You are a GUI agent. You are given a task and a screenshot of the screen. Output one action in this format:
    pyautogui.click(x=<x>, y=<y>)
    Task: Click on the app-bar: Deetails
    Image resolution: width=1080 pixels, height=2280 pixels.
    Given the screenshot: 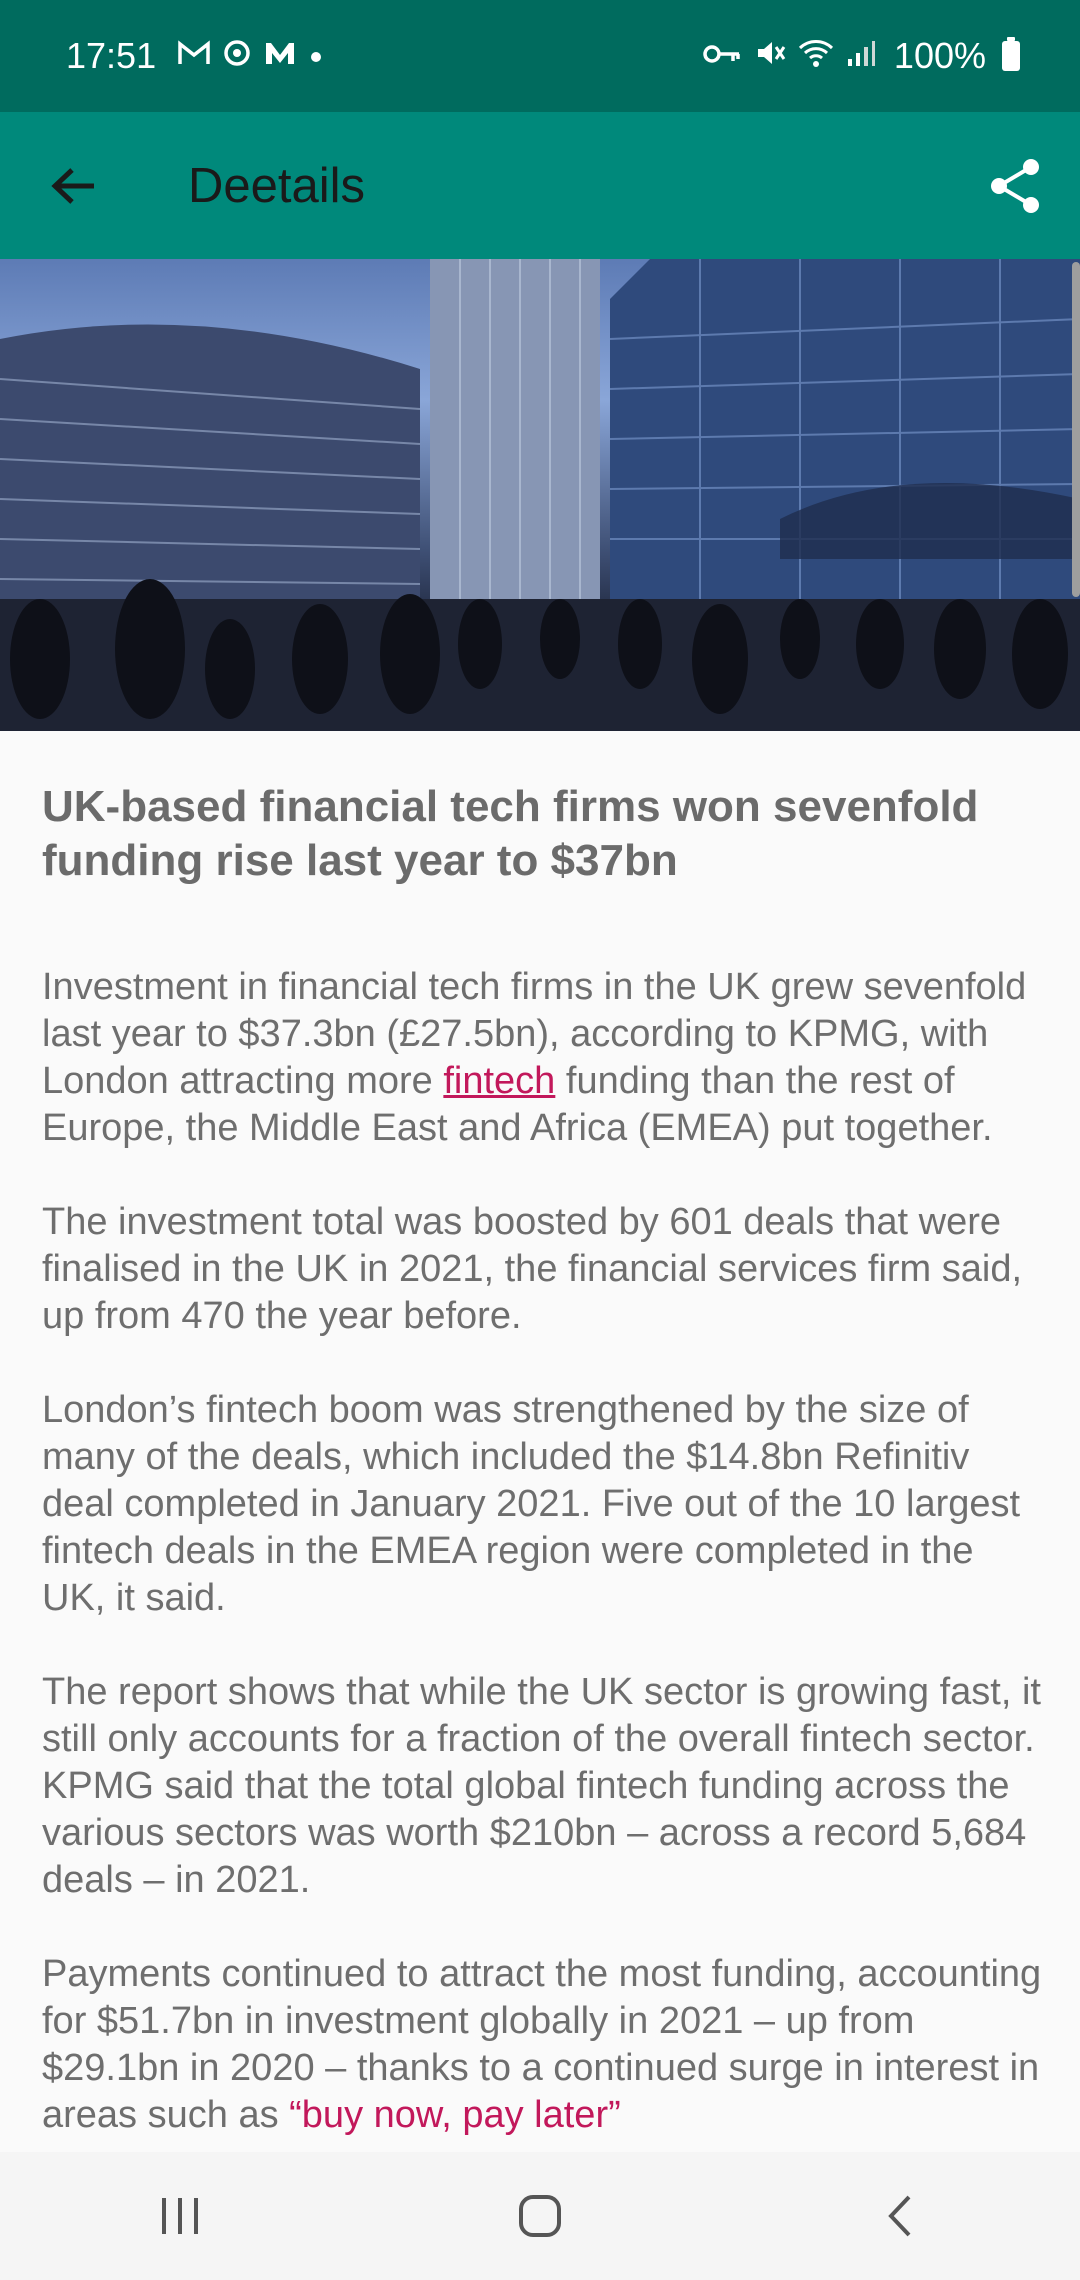 What is the action you would take?
    pyautogui.click(x=540, y=185)
    